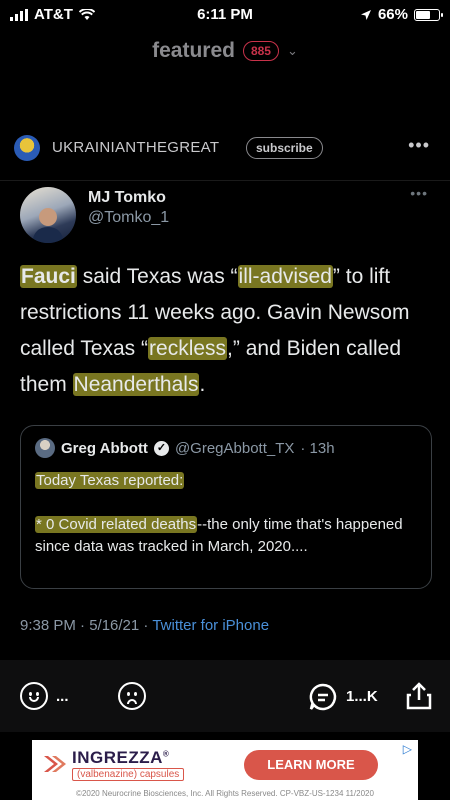  I want to click on quoted-author-handle: @GregAbbott_TX, so click(234, 448).